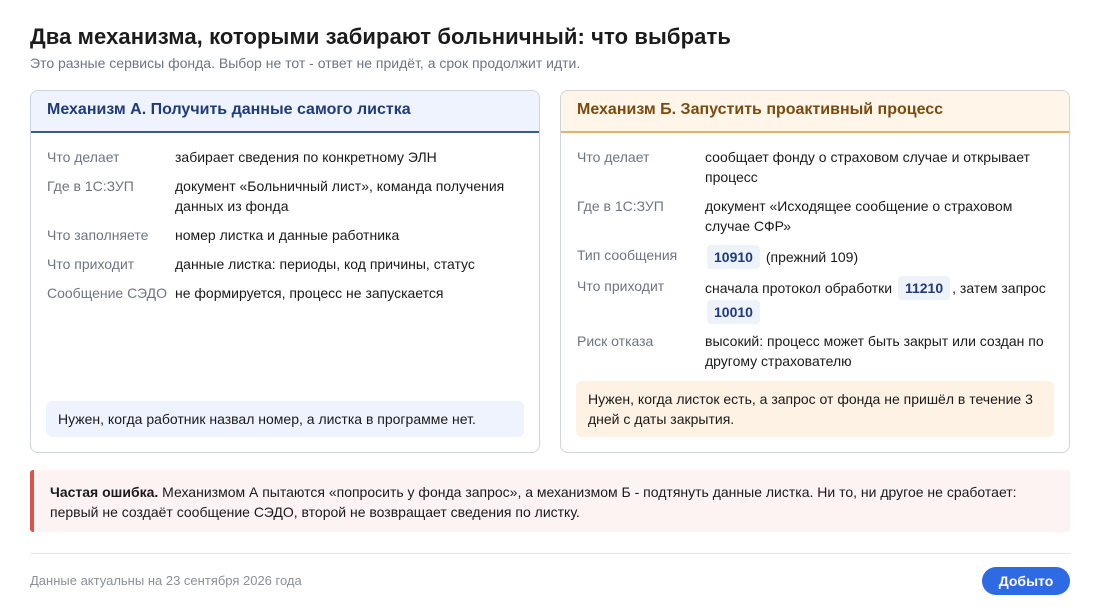 The height and width of the screenshot is (616, 1100). What do you see at coordinates (879, 257) in the screenshot?
I see `row-value: 10910 (прежний 109)` at bounding box center [879, 257].